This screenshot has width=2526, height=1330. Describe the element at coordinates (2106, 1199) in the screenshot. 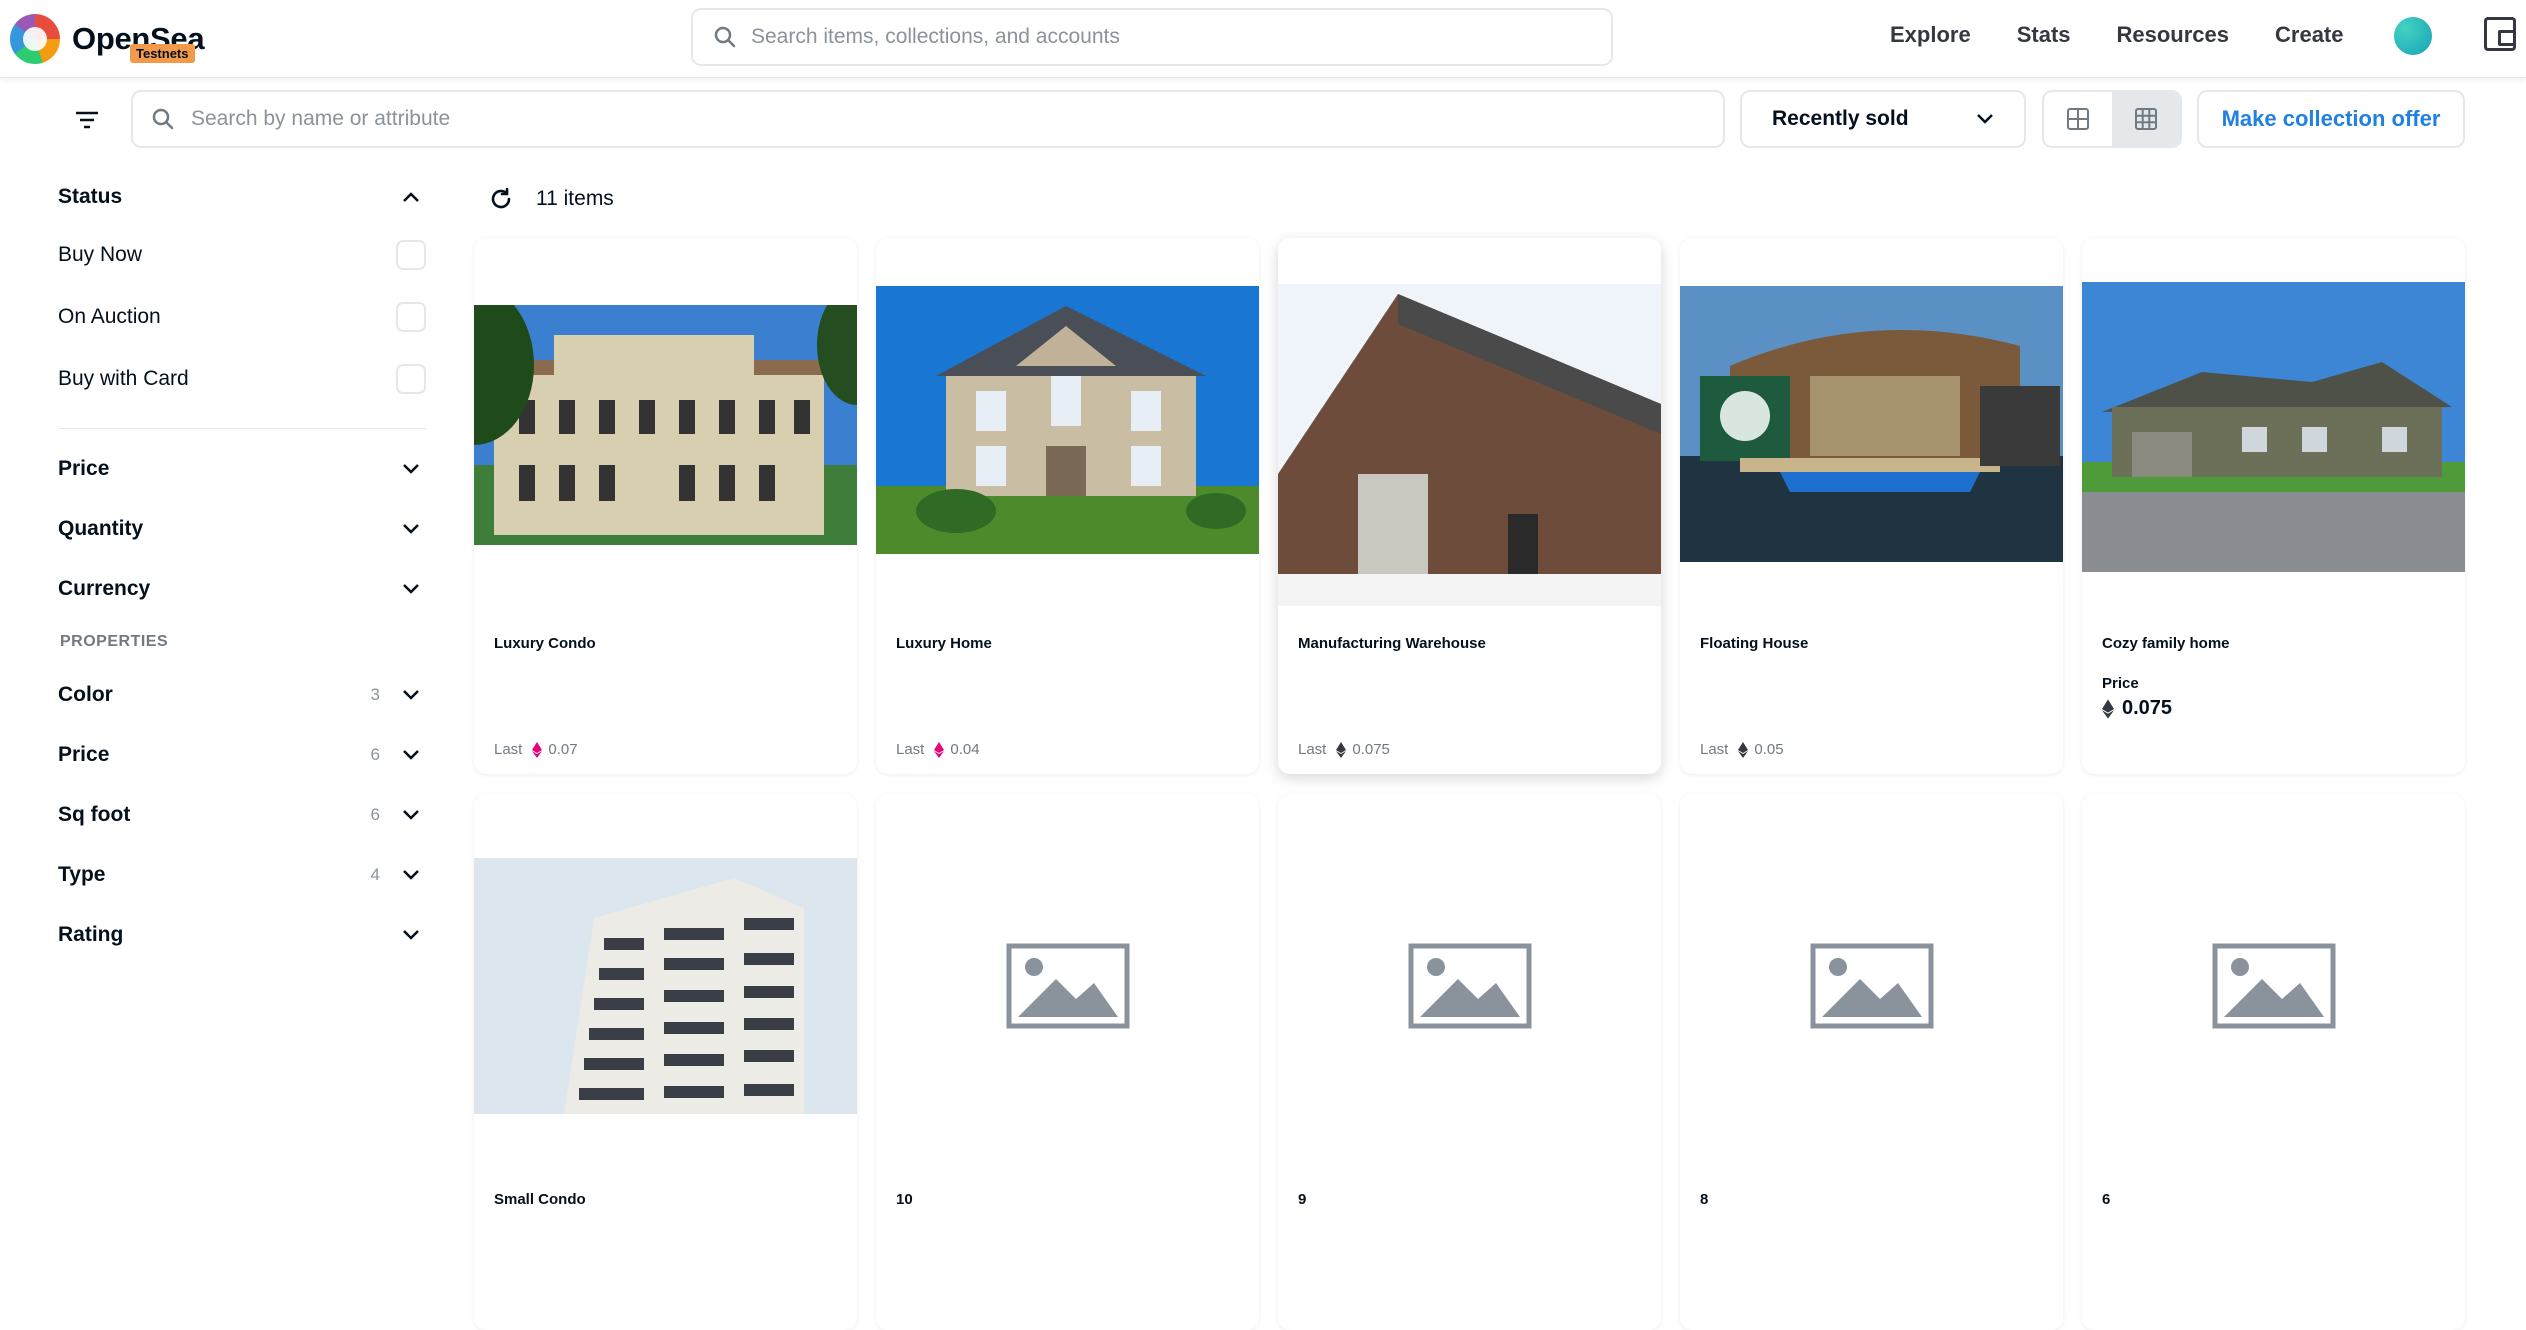

I see `nft-title: 6` at that location.